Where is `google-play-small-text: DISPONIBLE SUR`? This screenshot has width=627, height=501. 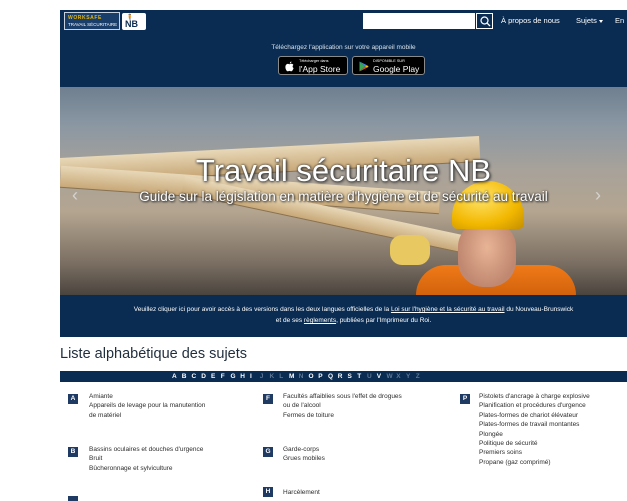
google-play-small-text: DISPONIBLE SUR is located at coordinates (389, 61).